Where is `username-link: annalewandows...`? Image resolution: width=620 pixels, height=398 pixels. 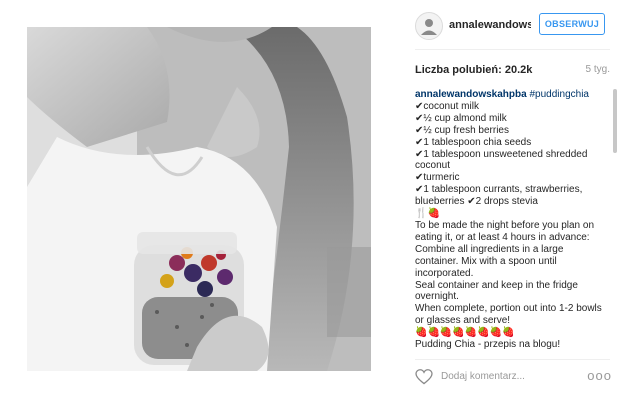
username-link: annalewandows... is located at coordinates (490, 25).